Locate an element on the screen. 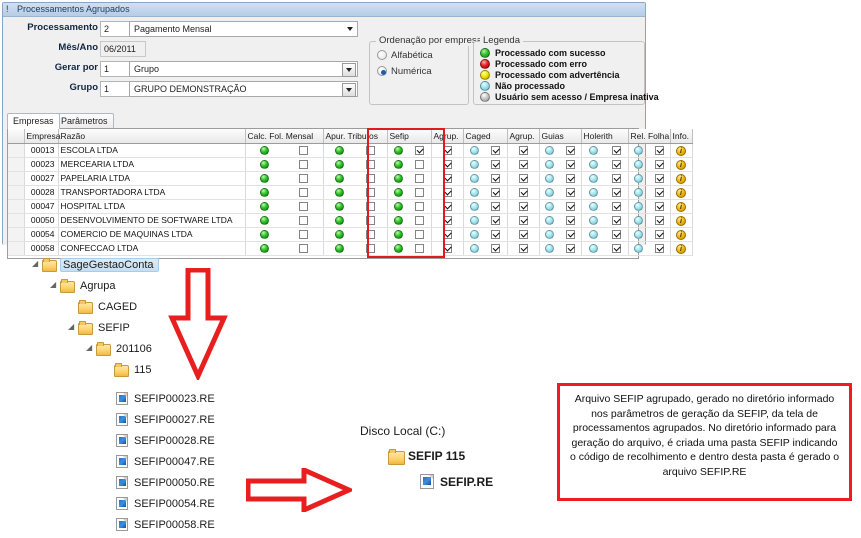 This screenshot has height=538, width=861. radio-numerica: Numérica is located at coordinates (404, 71).